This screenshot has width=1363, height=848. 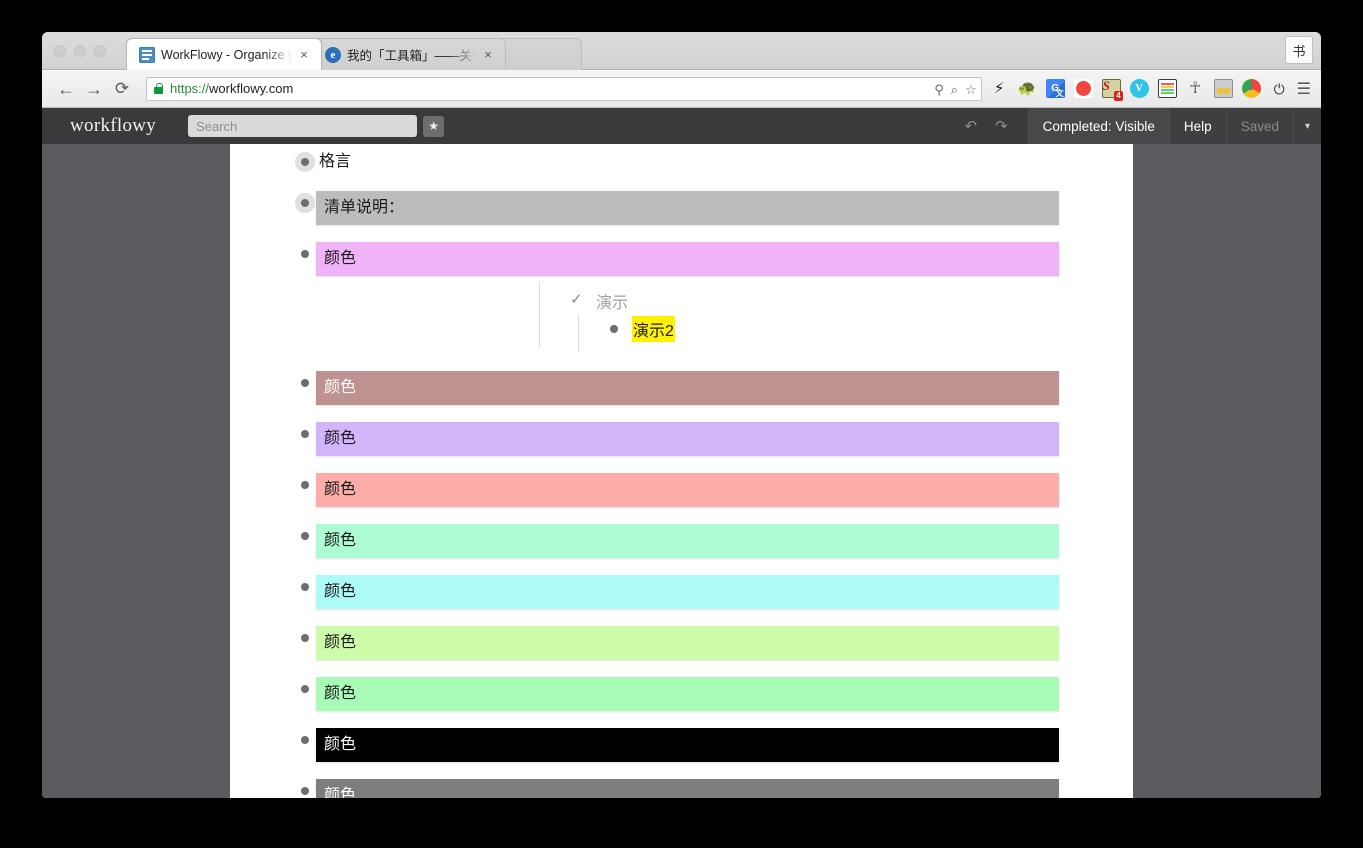 I want to click on list-item: 清单说明：, so click(x=681, y=208).